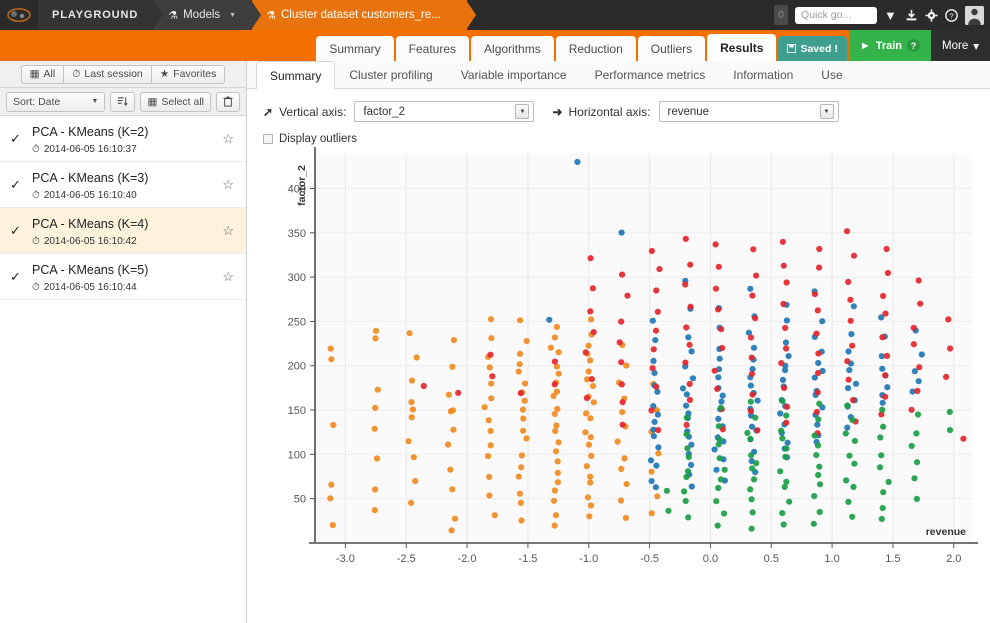 This screenshot has width=990, height=623. I want to click on sidebar-filter-last-session: ⏱ Last session, so click(107, 74).